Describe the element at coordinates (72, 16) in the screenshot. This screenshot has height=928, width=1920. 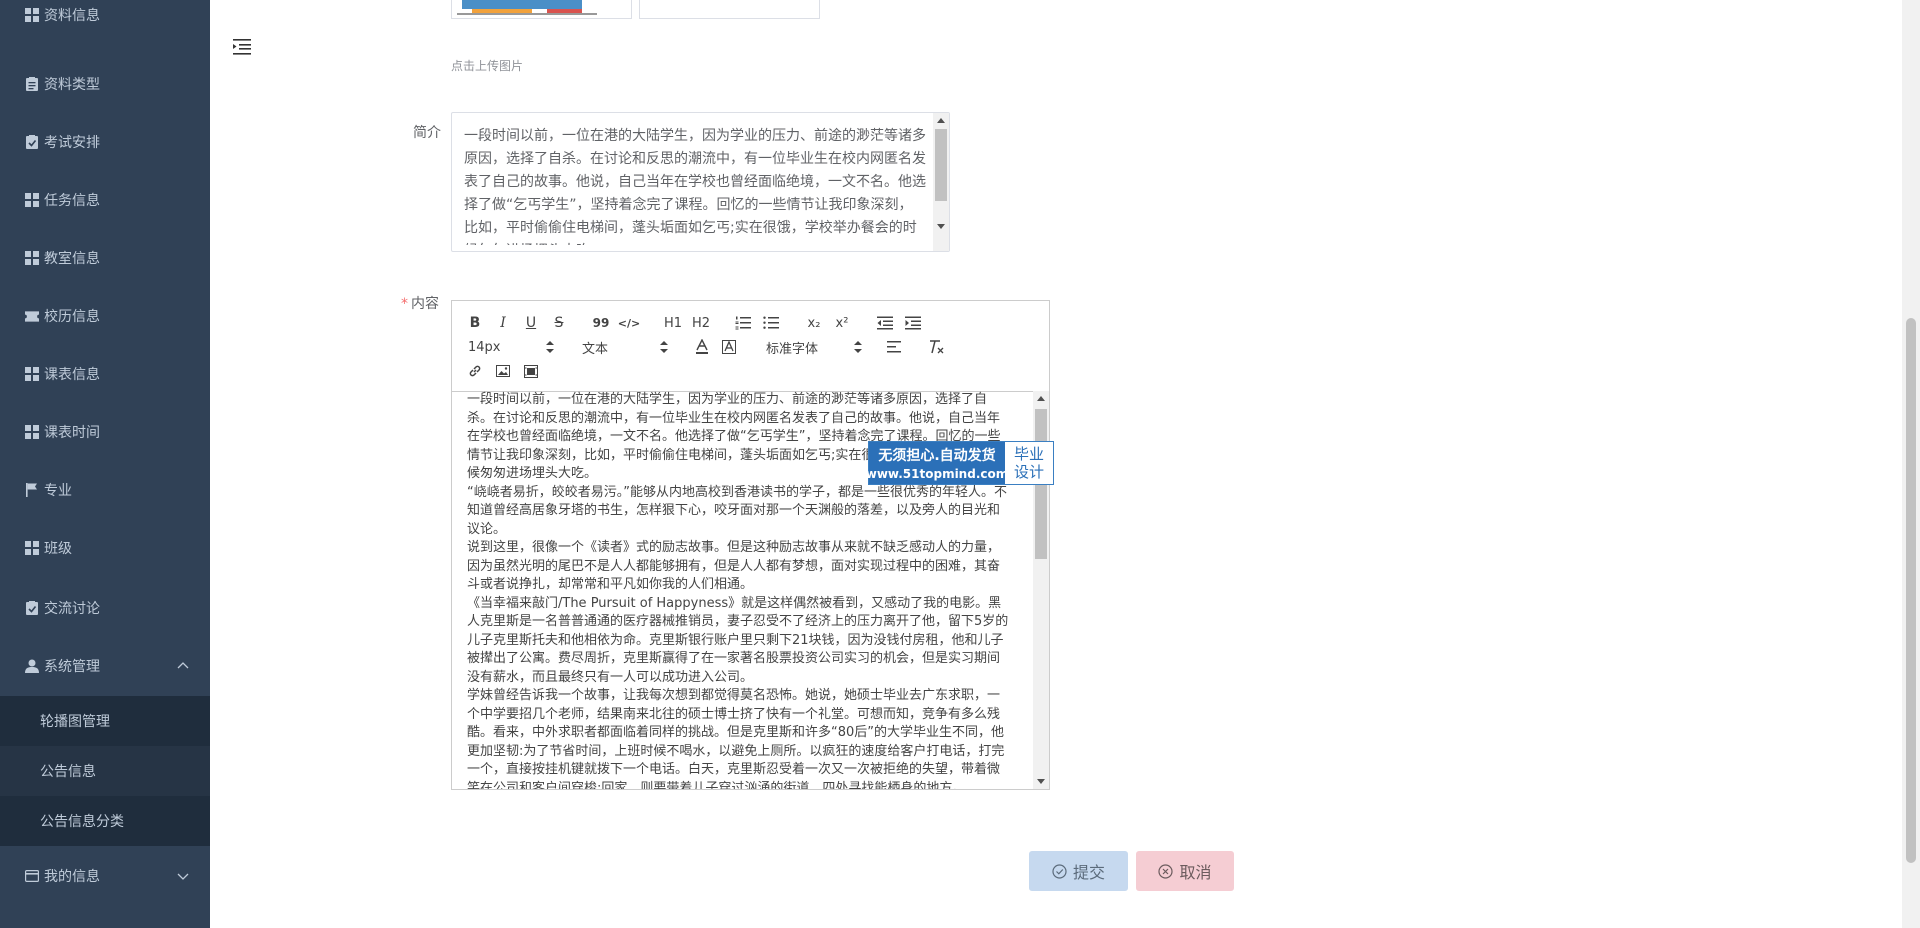
I see `sidebar-item-label: 资料信息` at that location.